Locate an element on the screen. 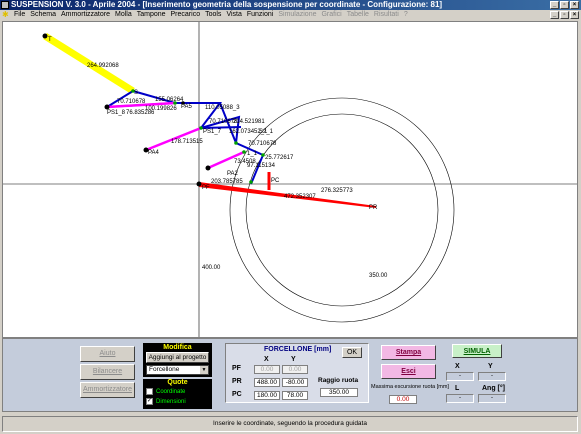  menu-grafici: Grafici is located at coordinates (331, 14).